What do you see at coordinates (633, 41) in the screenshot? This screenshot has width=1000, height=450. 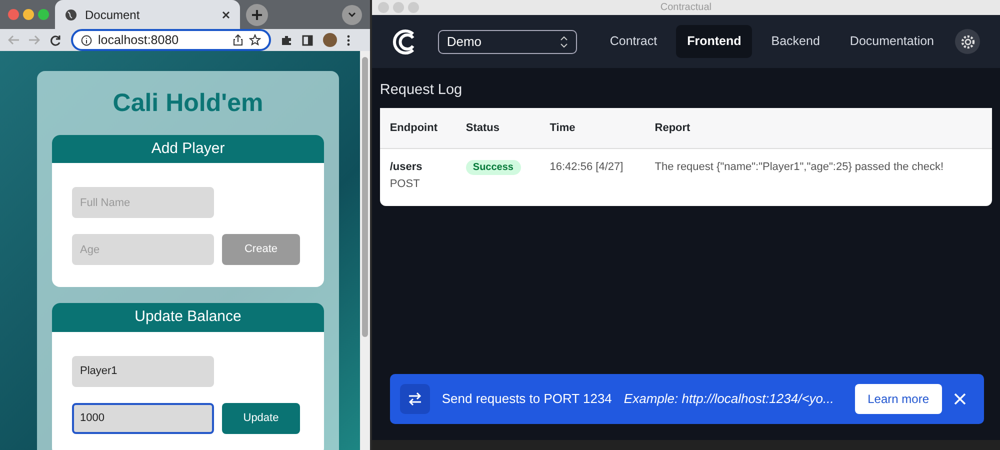 I see `nav-tab: Contract` at bounding box center [633, 41].